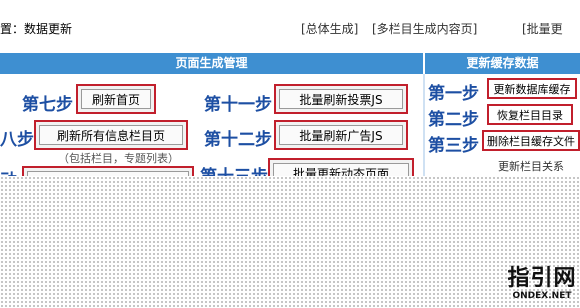  What do you see at coordinates (542, 296) in the screenshot?
I see `watermark-url: ONDEX.NET` at bounding box center [542, 296].